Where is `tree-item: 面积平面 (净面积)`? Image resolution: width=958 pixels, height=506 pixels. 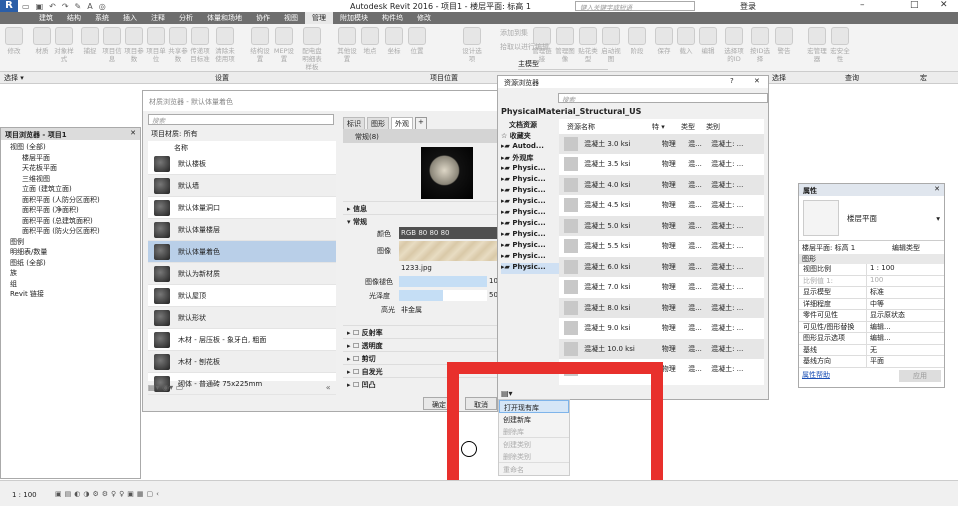
tree-item: 面积平面 (净面积) is located at coordinates (70, 210).